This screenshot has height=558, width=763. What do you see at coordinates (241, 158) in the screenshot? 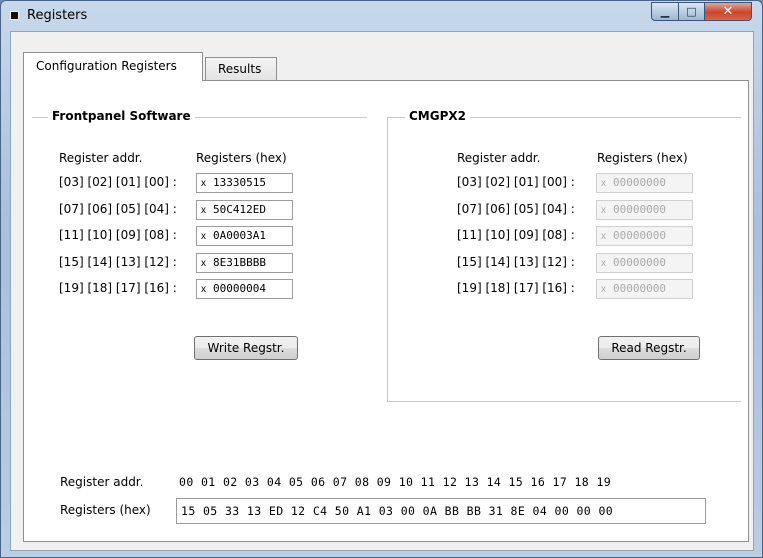
I see `frontpanel-regs-header: Registers (hex)` at bounding box center [241, 158].